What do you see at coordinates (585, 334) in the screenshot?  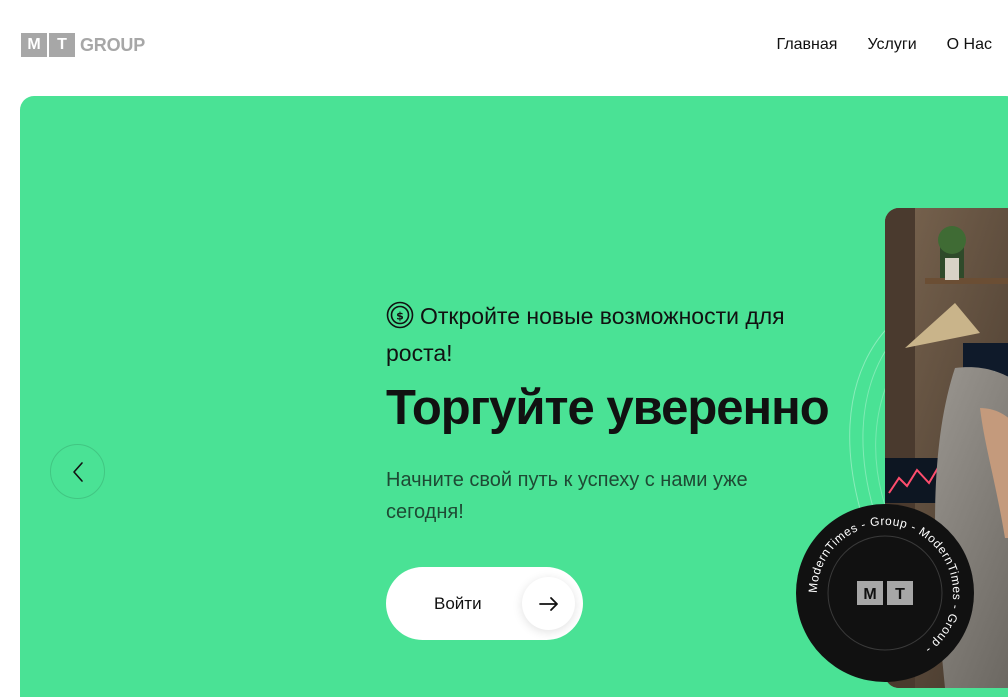 I see `hero-tagline-text: Откройте новые возможности для роста!` at bounding box center [585, 334].